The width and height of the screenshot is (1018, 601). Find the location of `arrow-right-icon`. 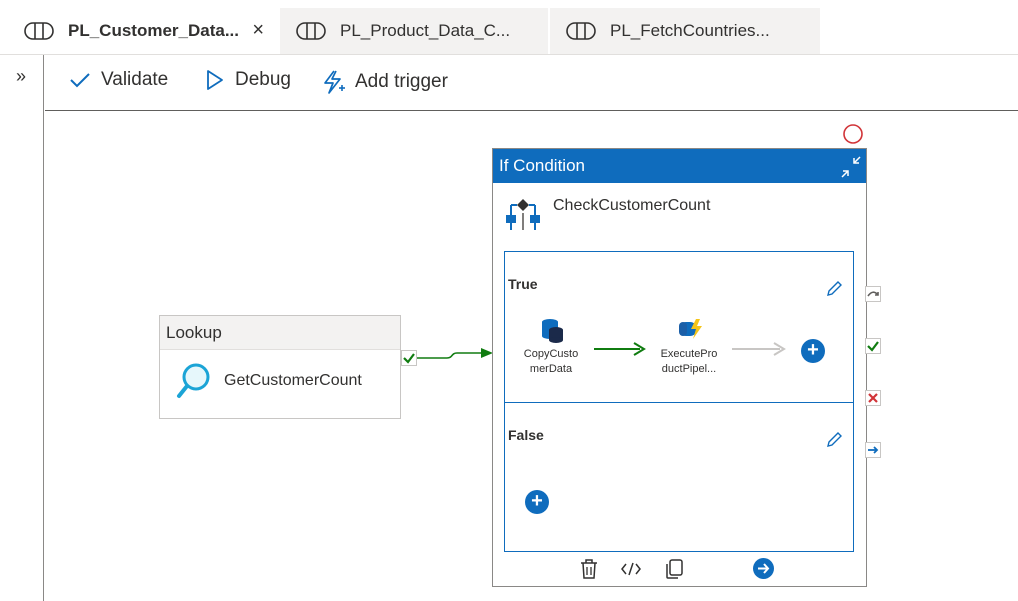

arrow-right-icon is located at coordinates (764, 568).